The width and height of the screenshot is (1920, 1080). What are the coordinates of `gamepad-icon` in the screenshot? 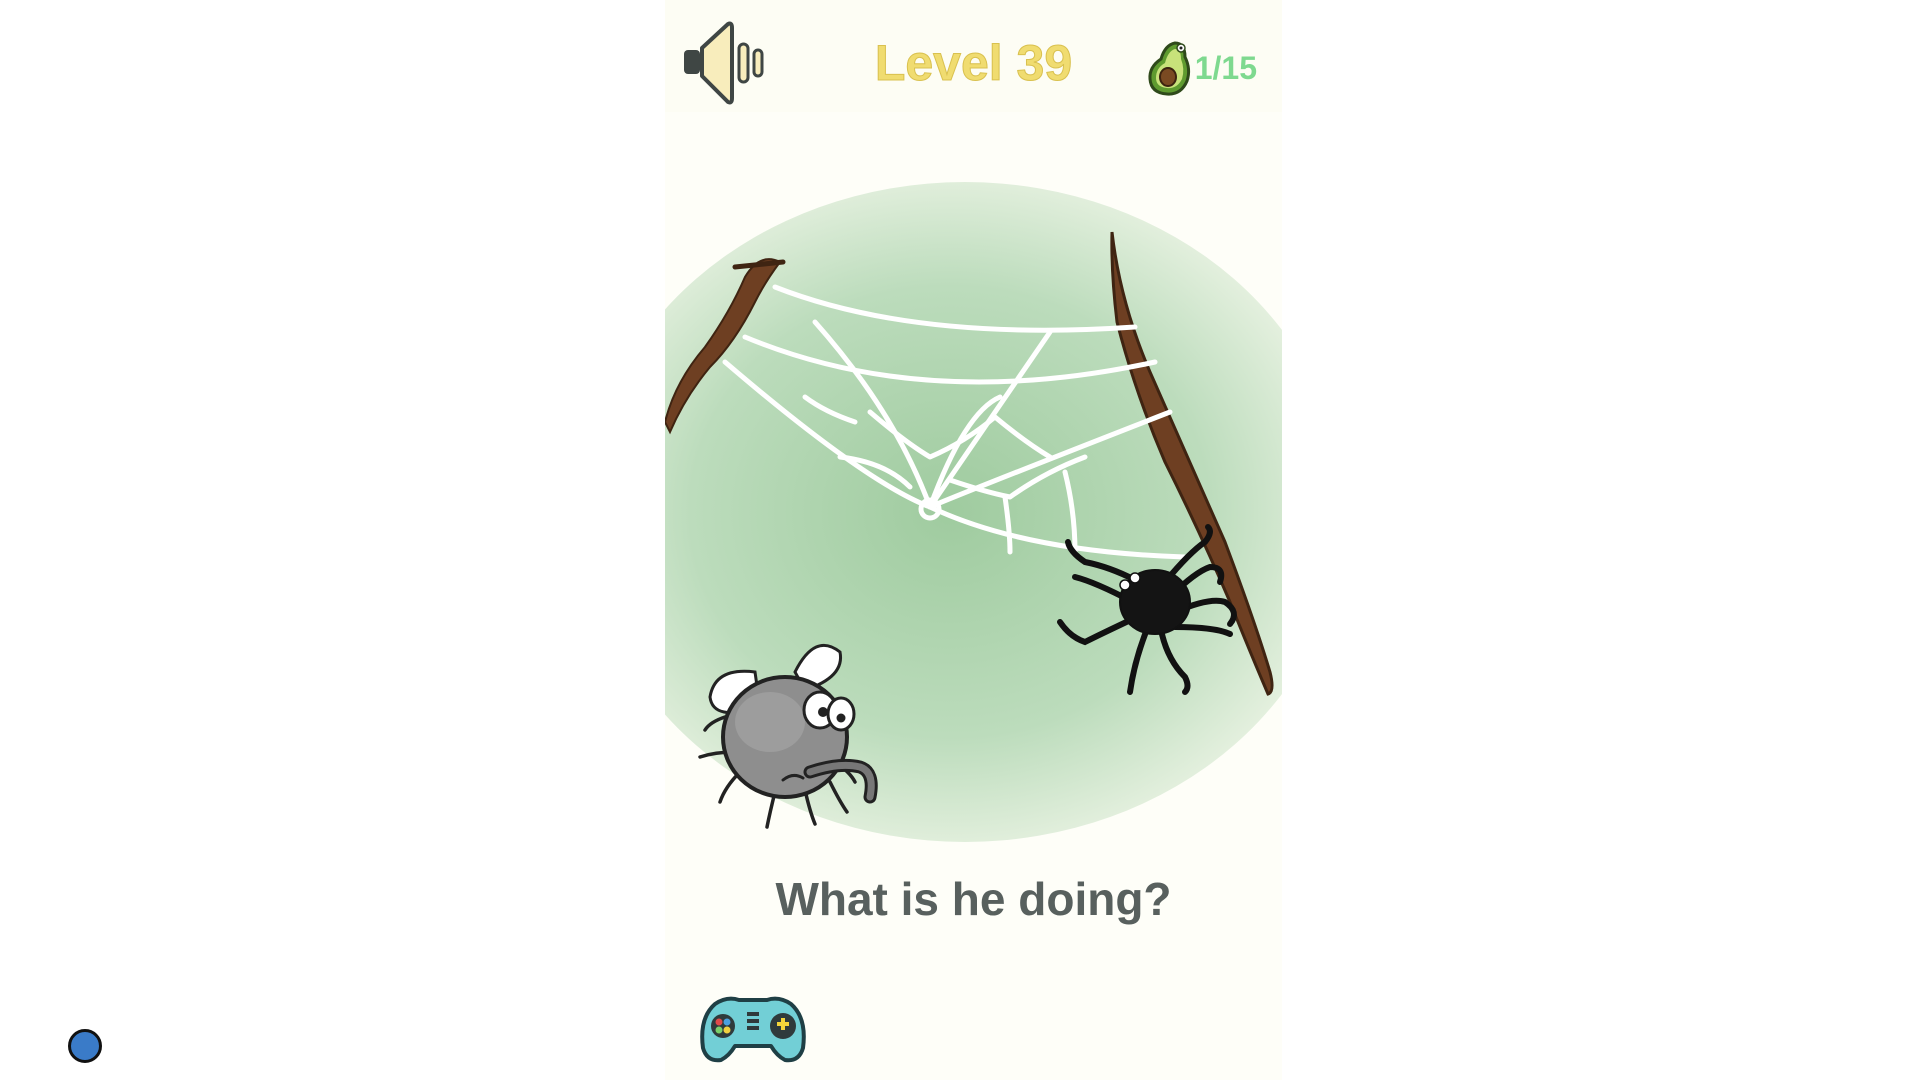 It's located at (753, 1029).